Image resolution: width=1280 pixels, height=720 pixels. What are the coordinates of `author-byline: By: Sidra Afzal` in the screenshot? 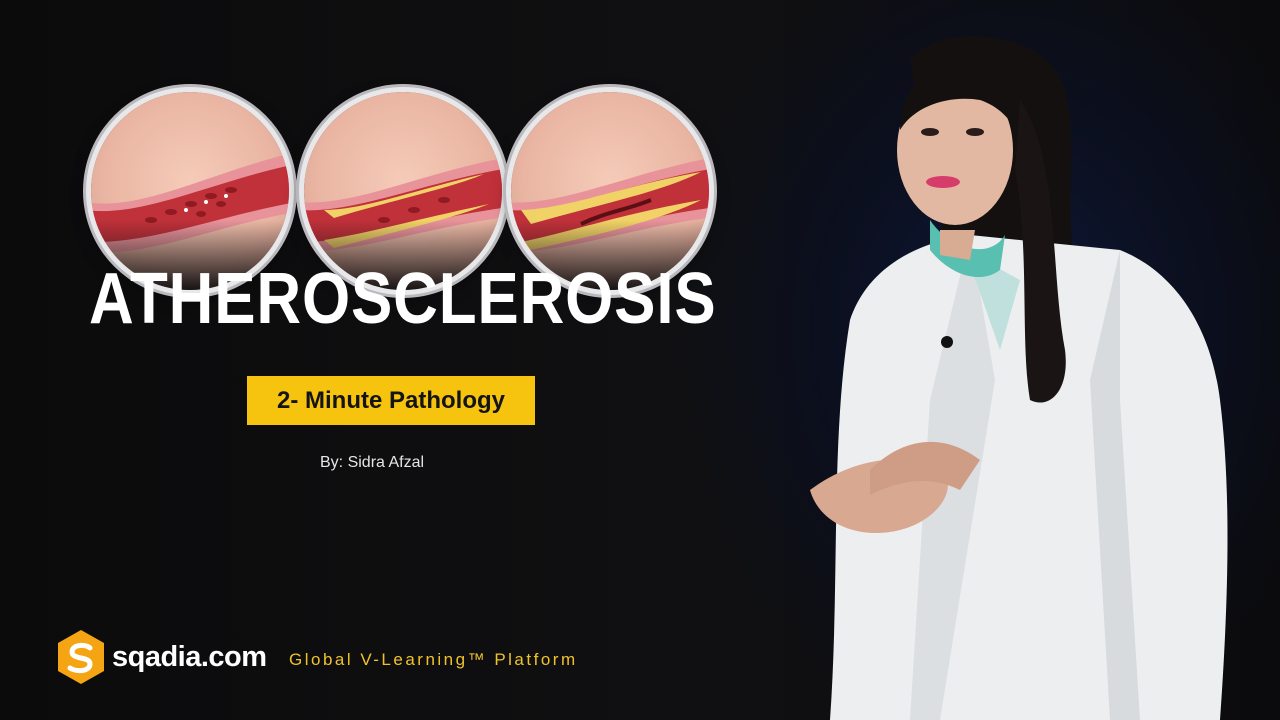 It's located at (372, 462).